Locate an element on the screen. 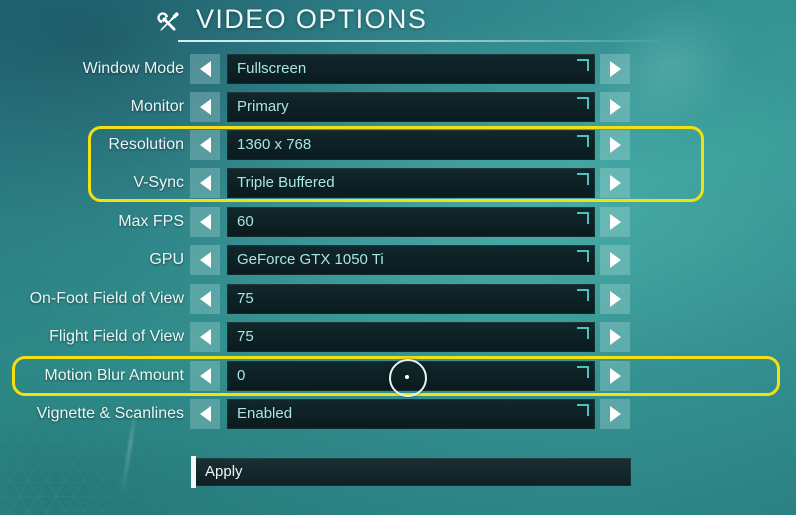 The height and width of the screenshot is (515, 796). option-value-box-monitor: Primary is located at coordinates (411, 107).